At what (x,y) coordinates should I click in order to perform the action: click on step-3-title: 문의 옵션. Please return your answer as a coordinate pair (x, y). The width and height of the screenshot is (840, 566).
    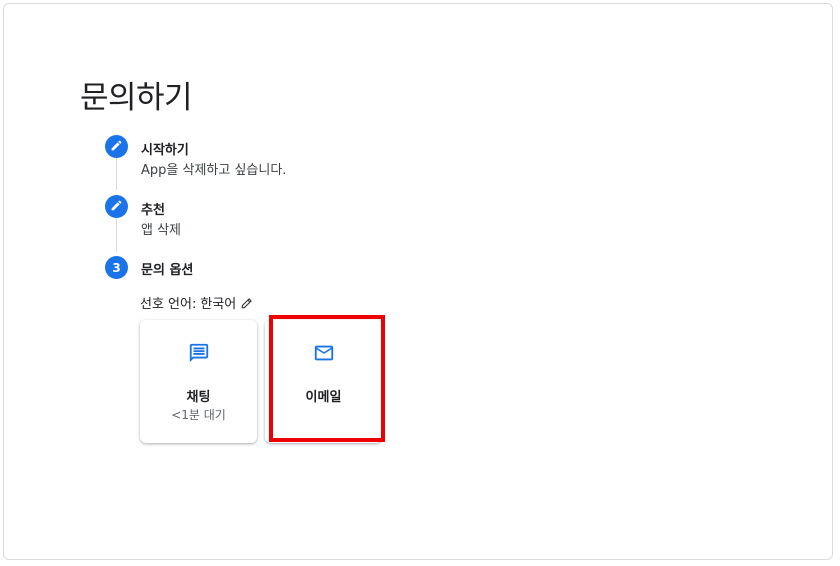
    Looking at the image, I should click on (167, 270).